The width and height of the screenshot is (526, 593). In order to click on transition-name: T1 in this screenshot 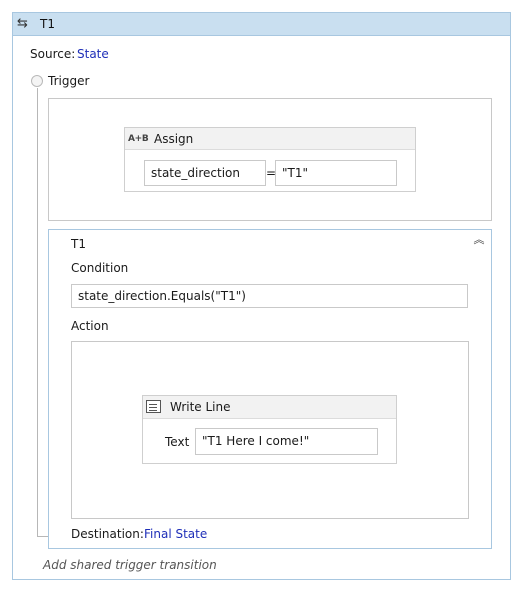, I will do `click(78, 244)`.